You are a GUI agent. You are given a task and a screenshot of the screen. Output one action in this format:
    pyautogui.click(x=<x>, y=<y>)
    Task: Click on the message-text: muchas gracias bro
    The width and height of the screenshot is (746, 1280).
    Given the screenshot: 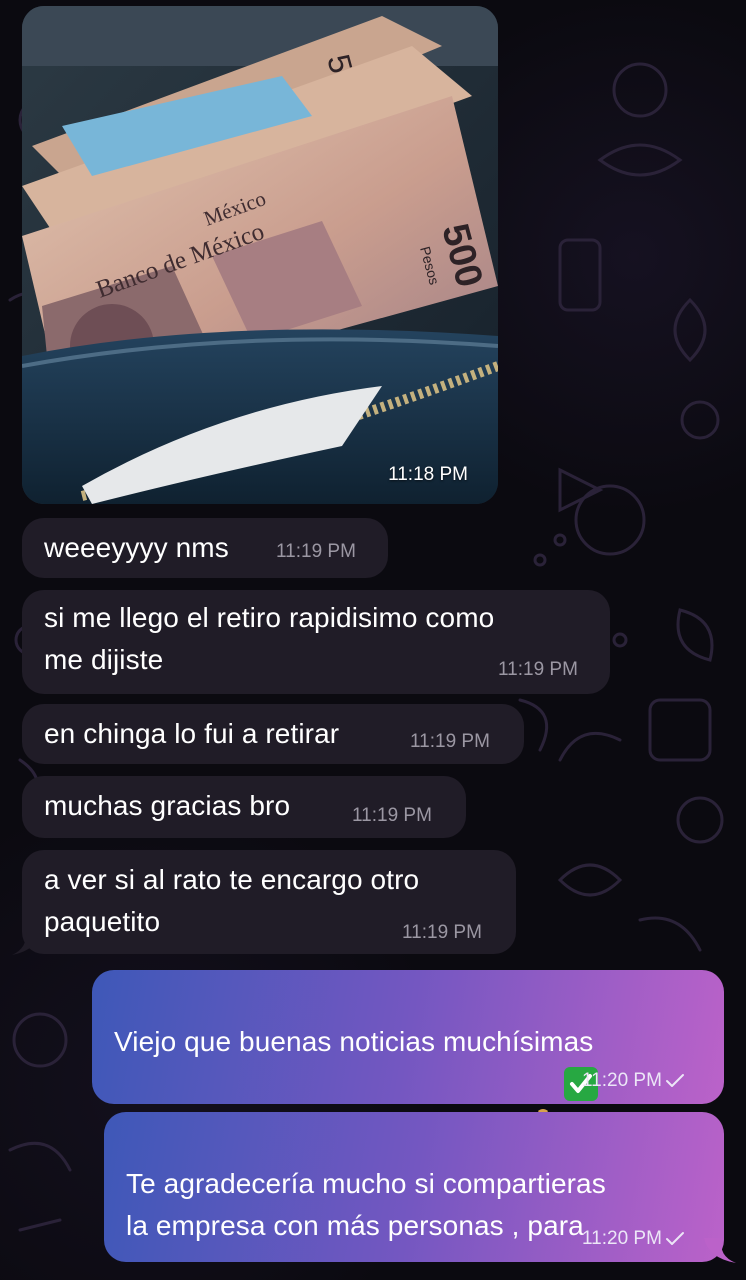 What is the action you would take?
    pyautogui.click(x=167, y=805)
    